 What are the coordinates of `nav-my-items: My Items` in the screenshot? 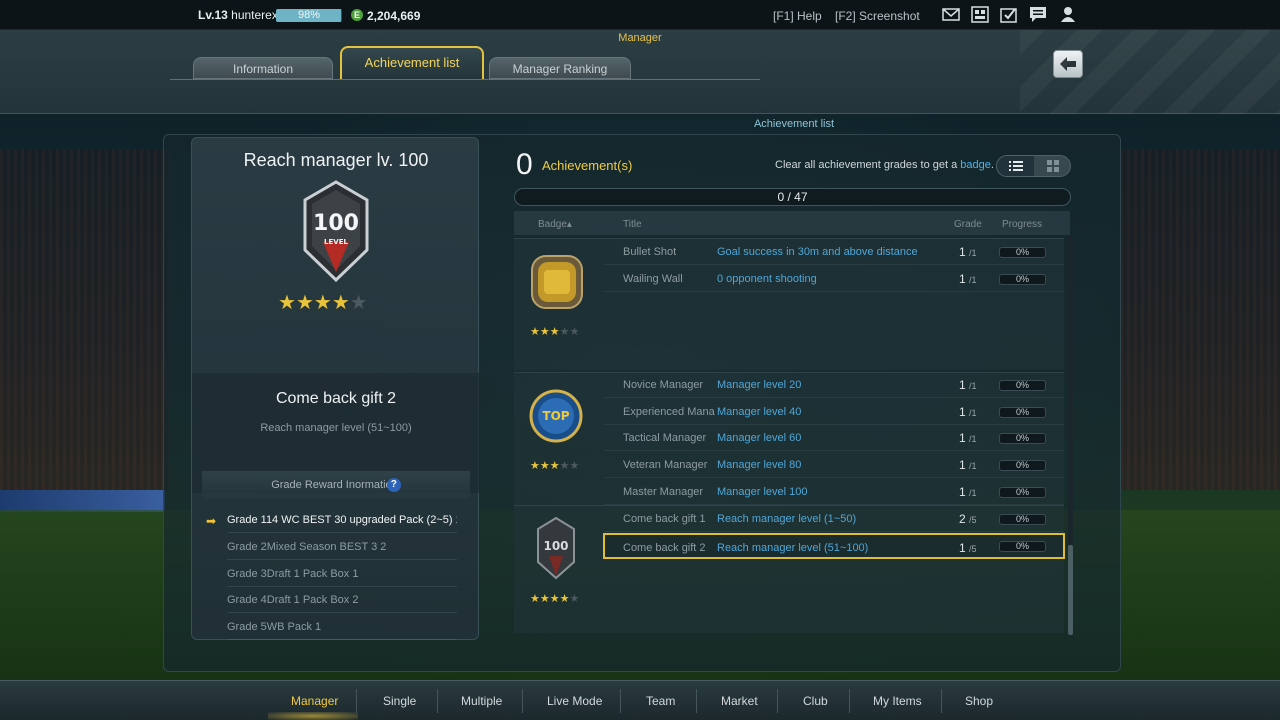 It's located at (897, 701).